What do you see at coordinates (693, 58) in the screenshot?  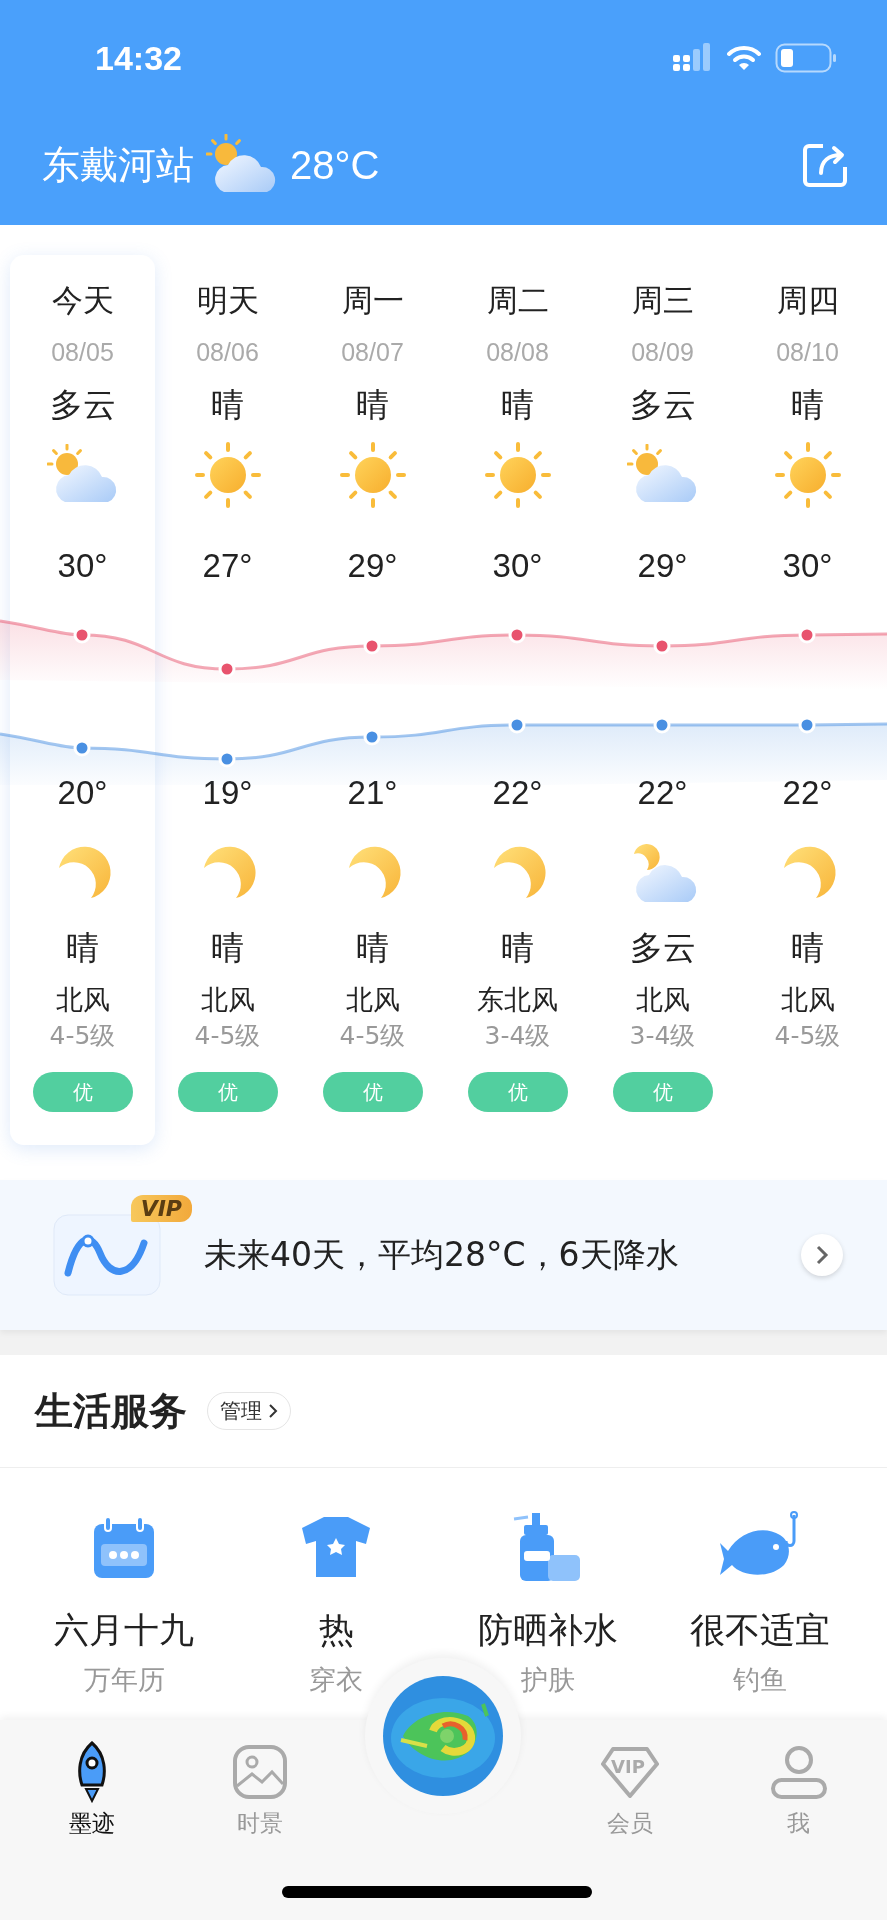 I see `signal-icon` at bounding box center [693, 58].